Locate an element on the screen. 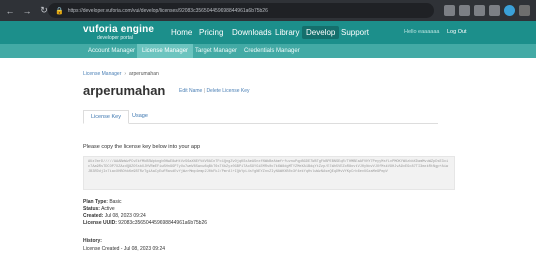 The image size is (536, 277). forward-icon: → is located at coordinates (27, 11).